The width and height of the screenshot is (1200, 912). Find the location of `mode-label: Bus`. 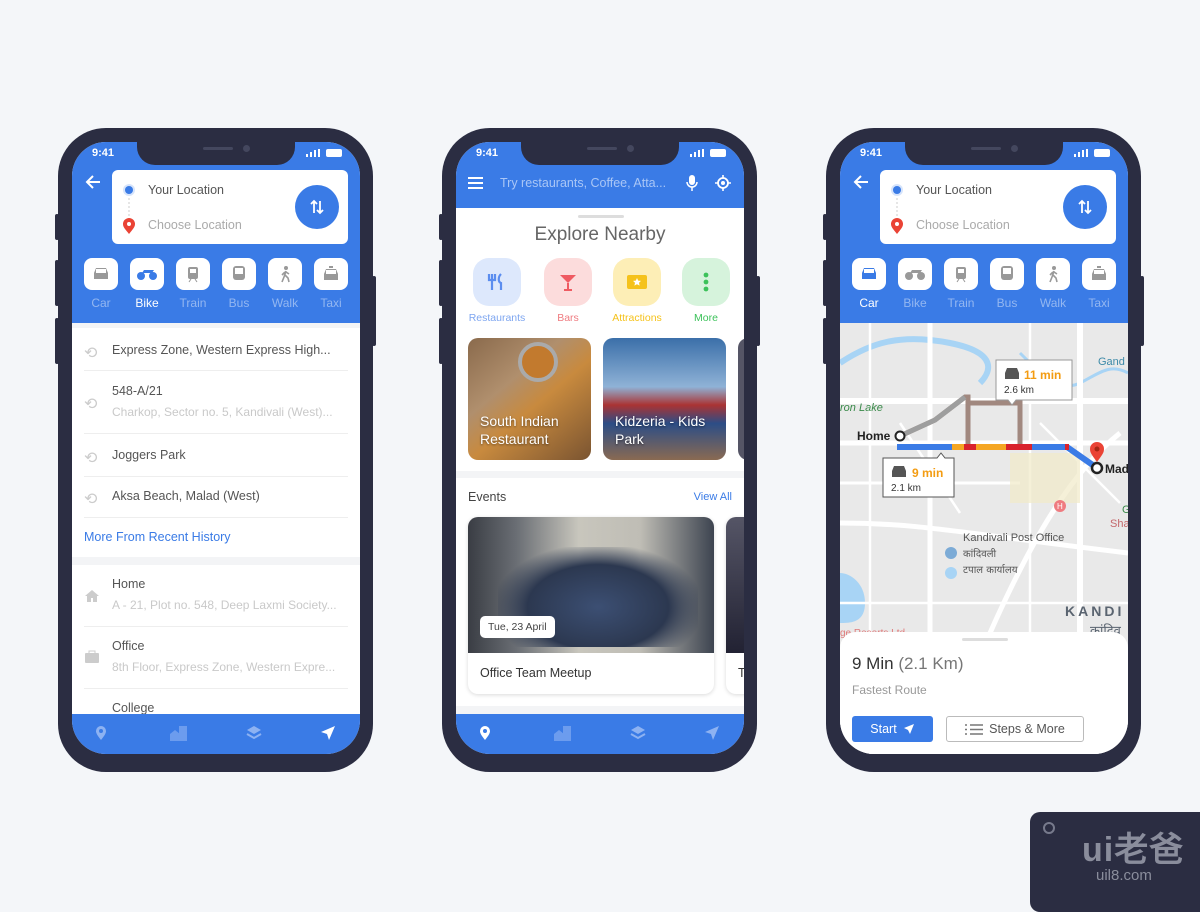

mode-label: Bus is located at coordinates (239, 303).